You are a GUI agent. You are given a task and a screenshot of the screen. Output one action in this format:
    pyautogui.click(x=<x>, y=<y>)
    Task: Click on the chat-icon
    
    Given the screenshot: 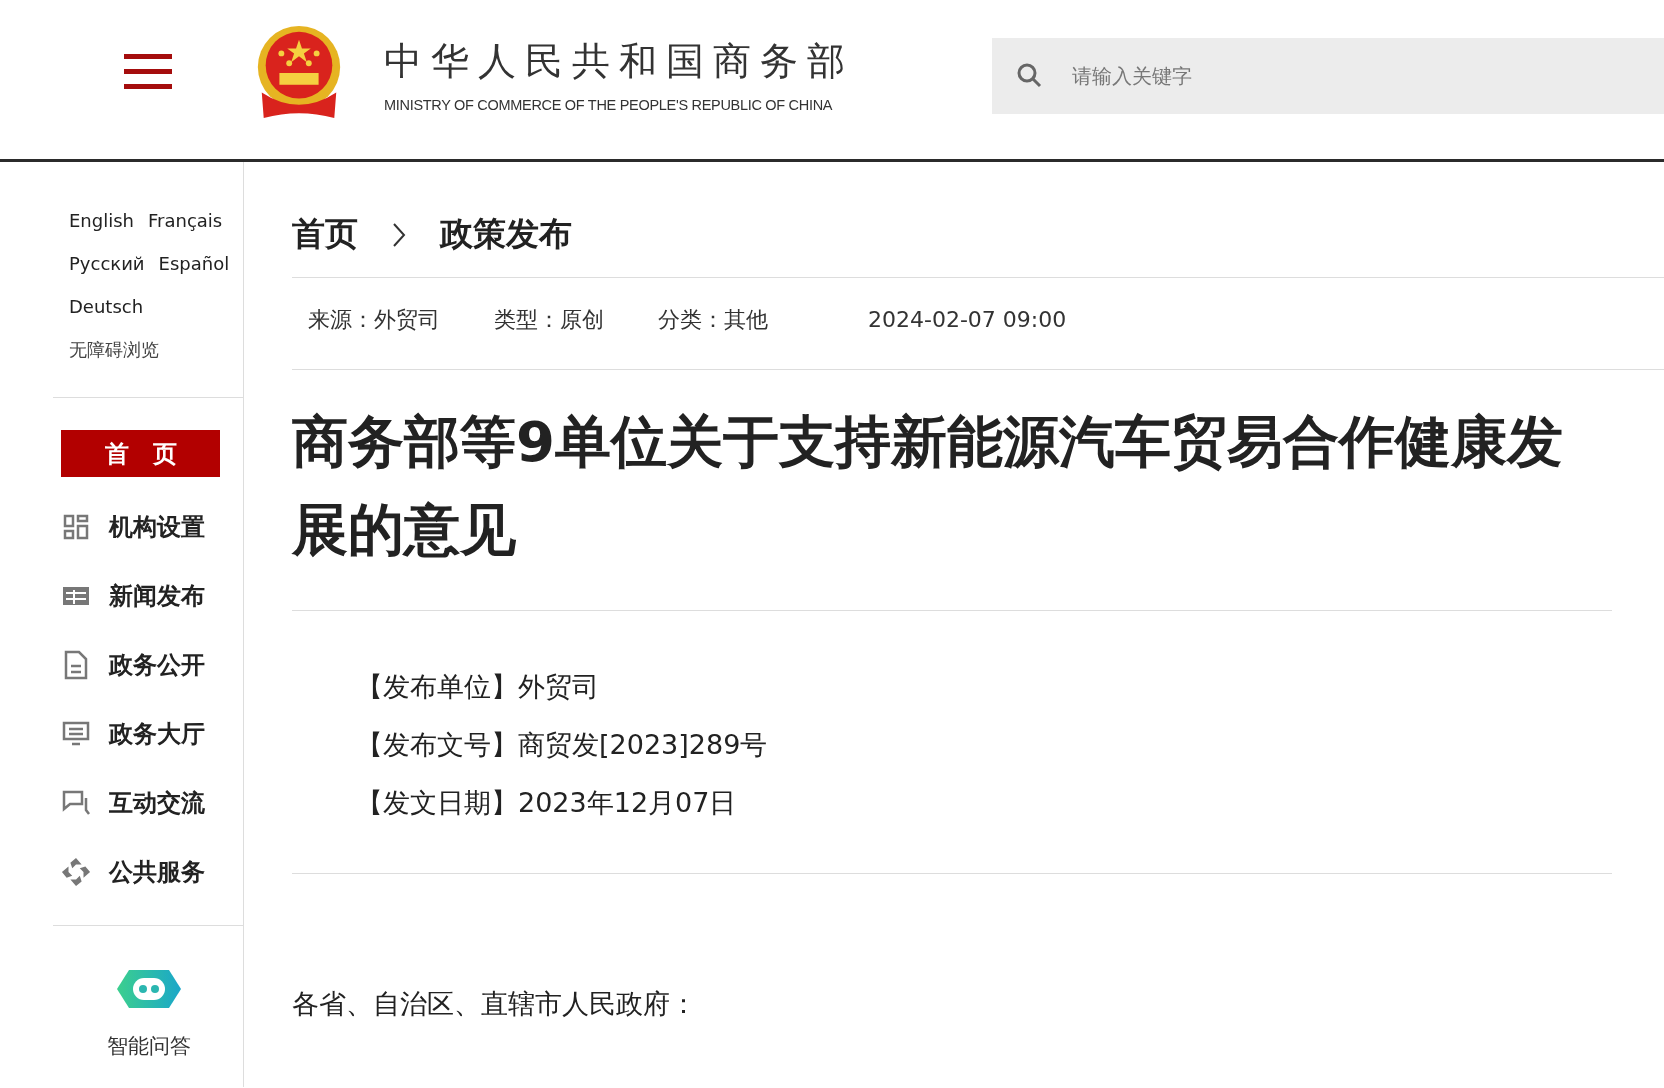 What is the action you would take?
    pyautogui.click(x=76, y=803)
    